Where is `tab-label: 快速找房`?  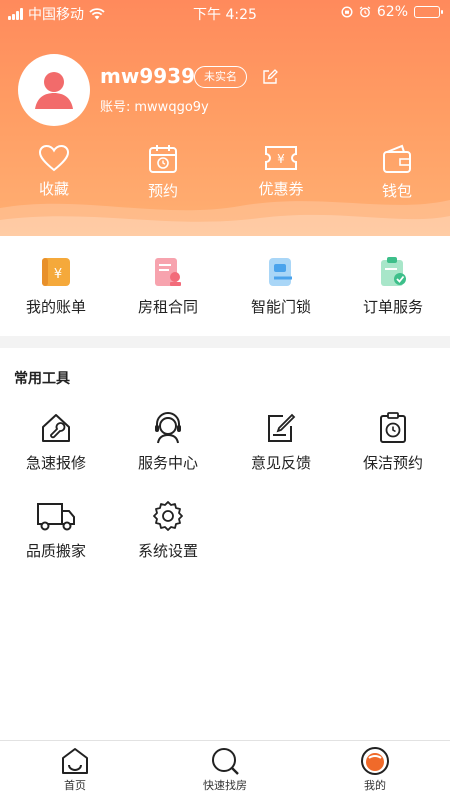
tab-label: 快速找房 is located at coordinates (225, 785).